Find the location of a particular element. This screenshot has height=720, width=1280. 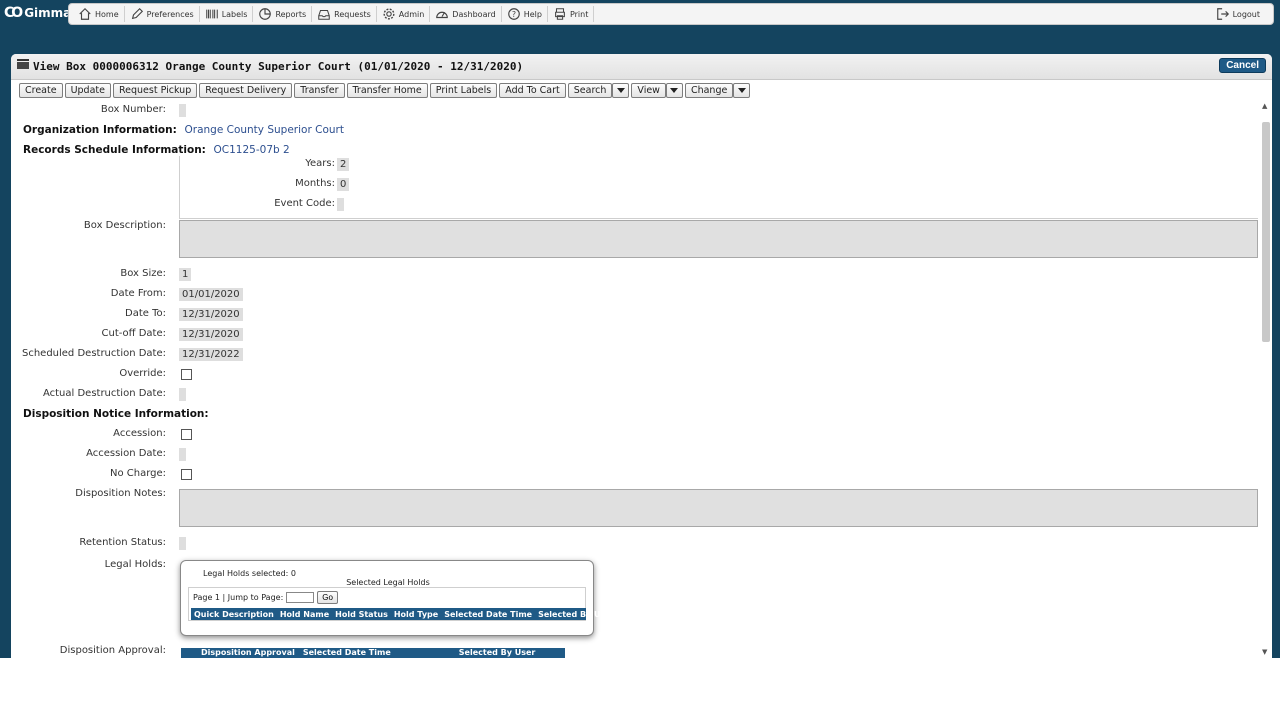

disposition-notice-section: Disposition Notice Information: is located at coordinates (116, 414).